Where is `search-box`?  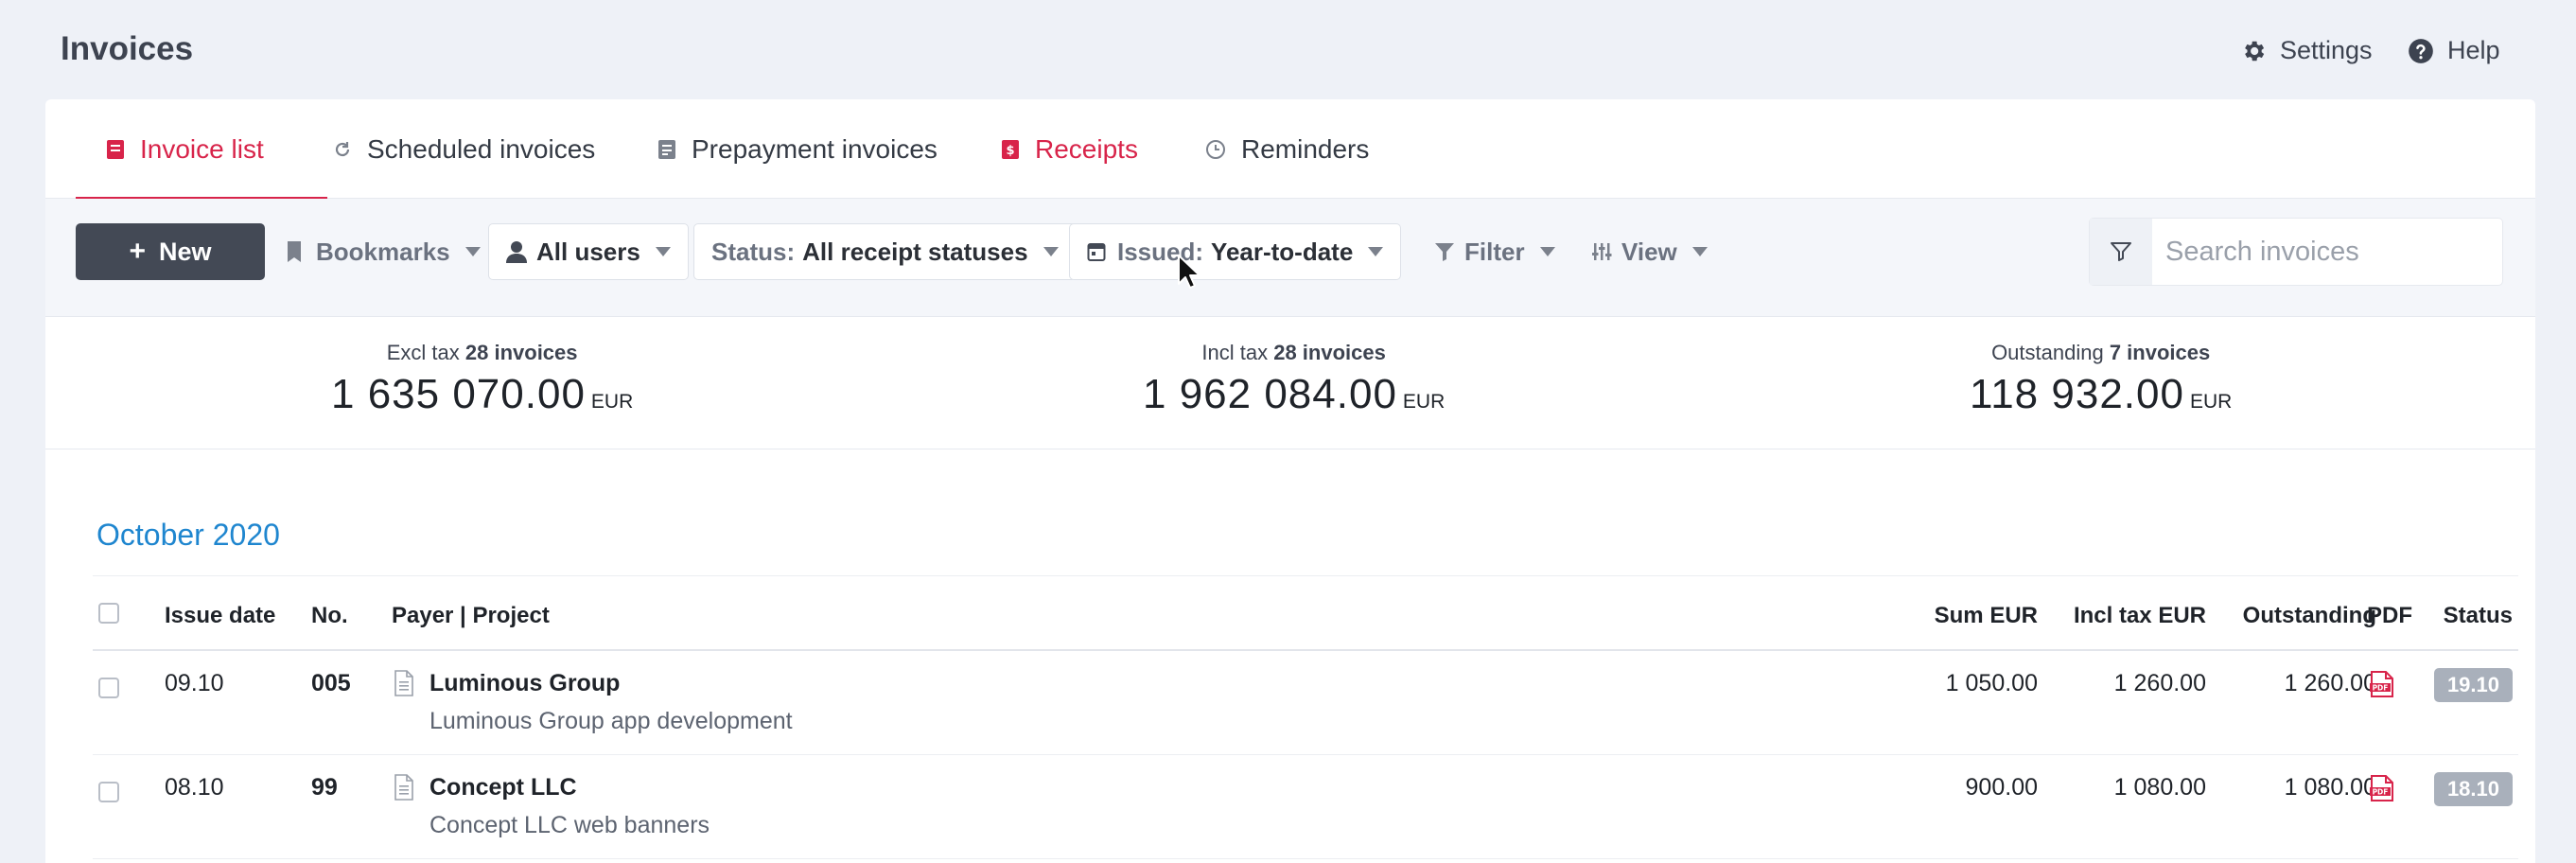
search-box is located at coordinates (2296, 252).